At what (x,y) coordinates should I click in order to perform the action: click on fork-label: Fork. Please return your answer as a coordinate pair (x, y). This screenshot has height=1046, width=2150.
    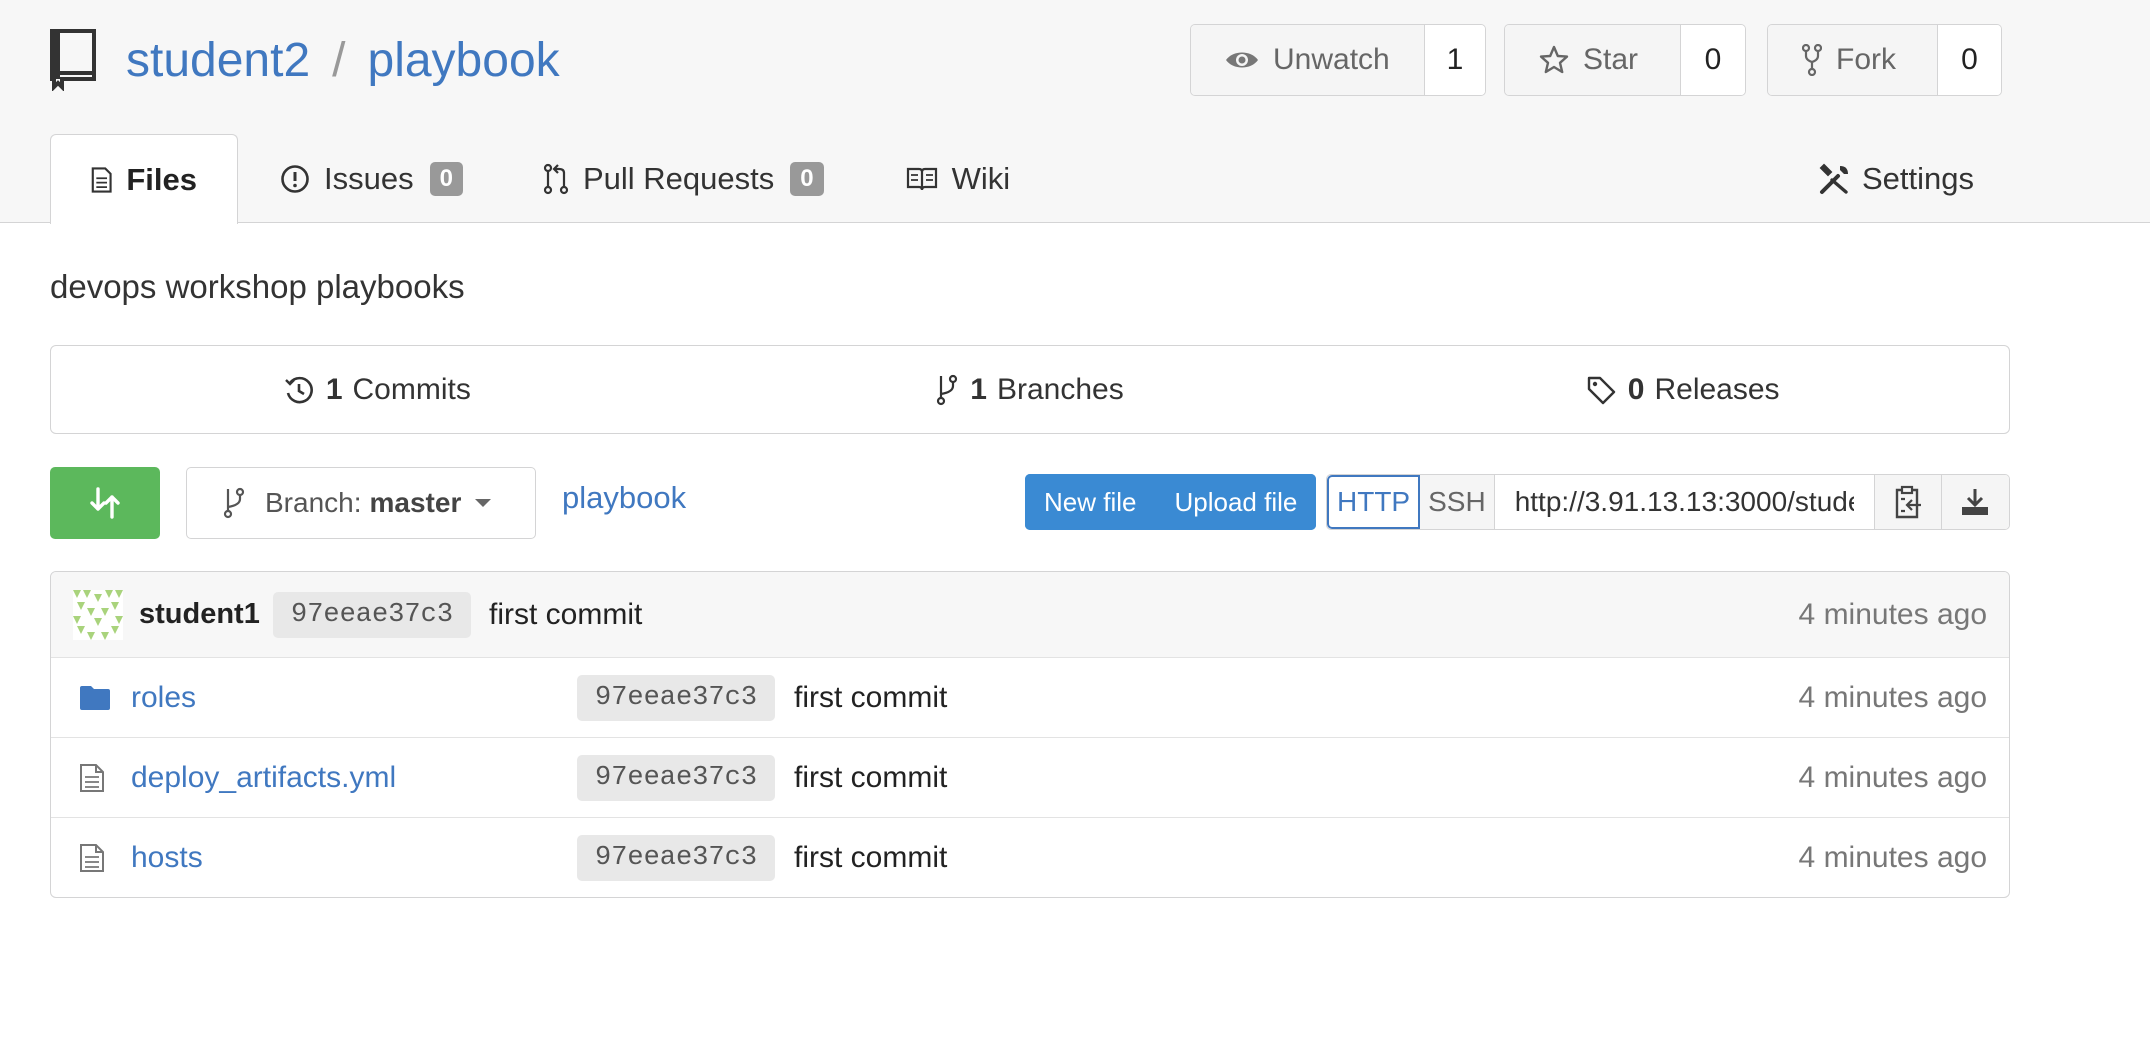
    Looking at the image, I should click on (1866, 59).